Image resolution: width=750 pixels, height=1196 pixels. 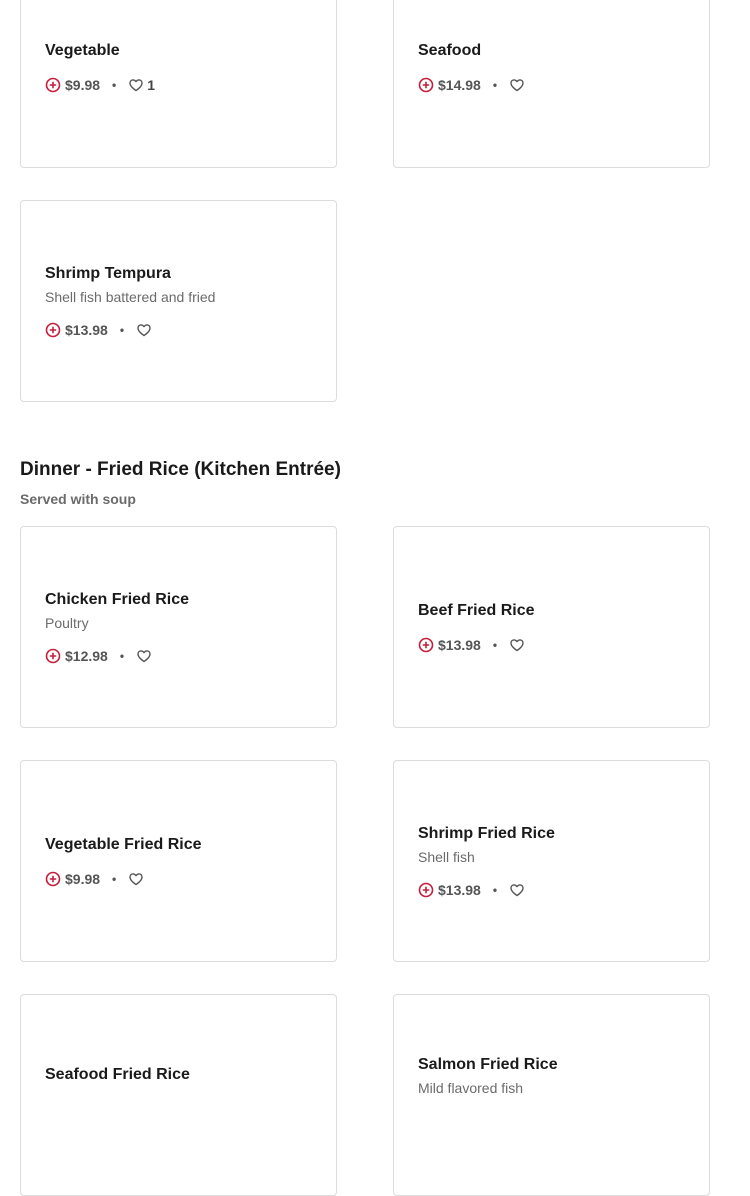 I want to click on item-name: Salmon Fried Rice, so click(x=488, y=1064).